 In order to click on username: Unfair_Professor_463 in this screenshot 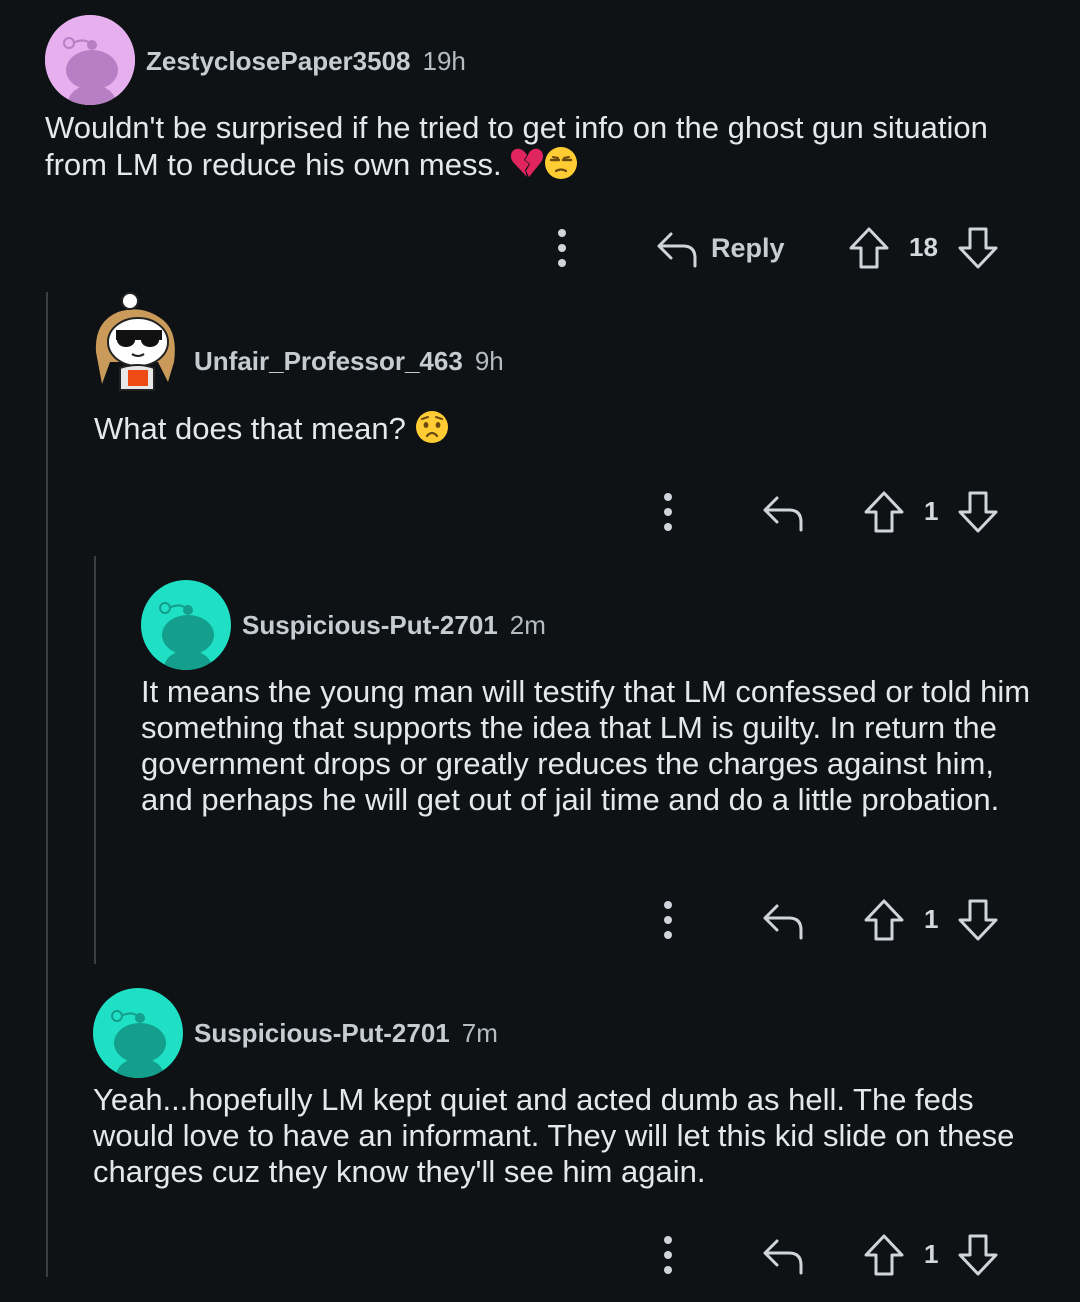, I will do `click(328, 361)`.